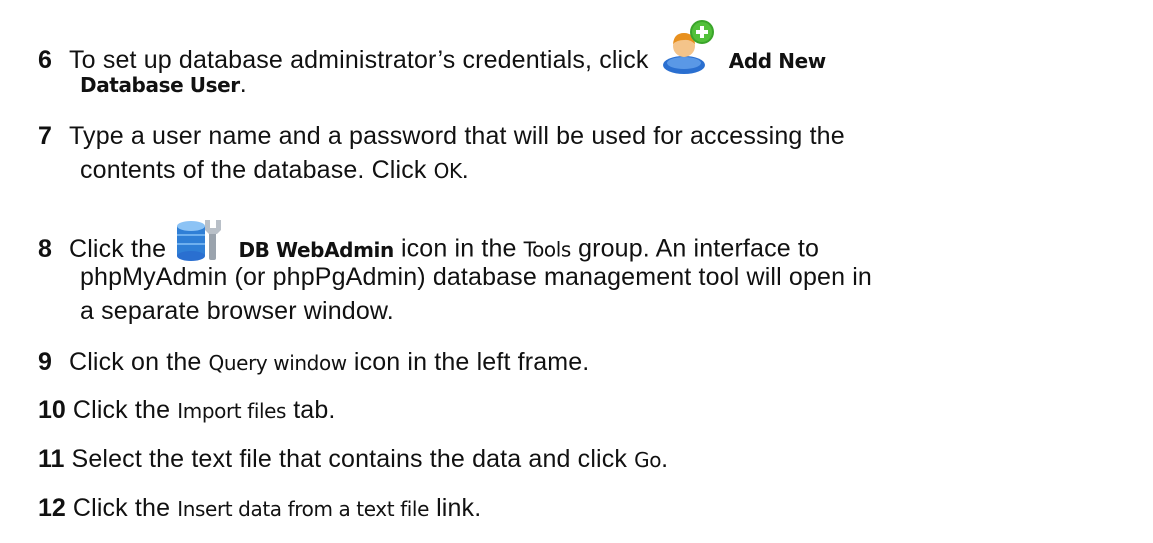 Image resolution: width=1153 pixels, height=543 pixels. I want to click on step-text: link., so click(459, 508).